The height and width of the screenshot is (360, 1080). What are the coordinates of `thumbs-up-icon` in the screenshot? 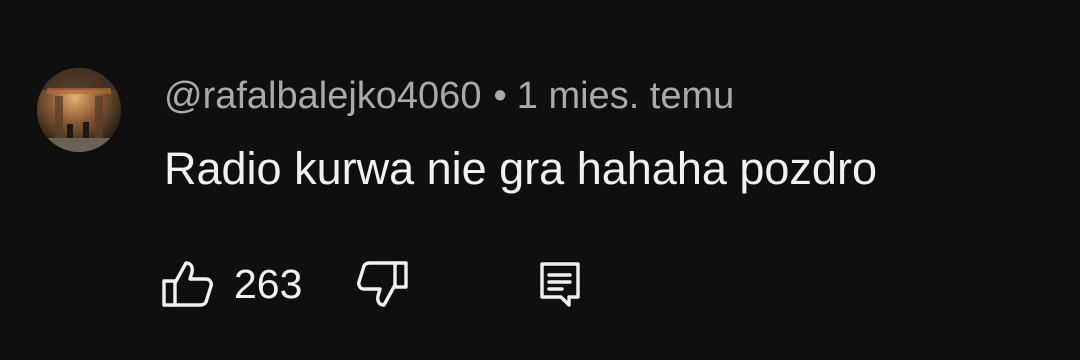 It's located at (187, 284).